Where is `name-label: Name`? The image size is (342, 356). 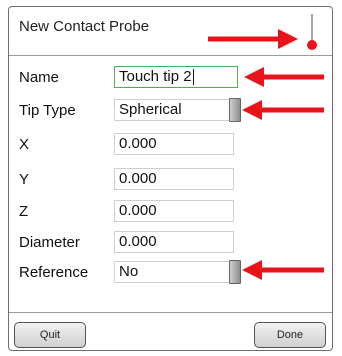 name-label: Name is located at coordinates (39, 77).